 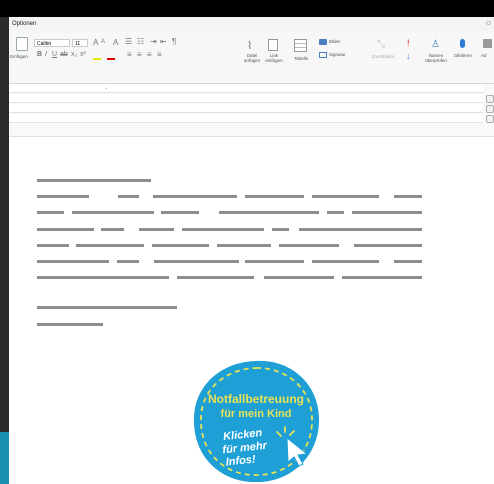 I want to click on numbering-icon: ☷, so click(x=140, y=41).